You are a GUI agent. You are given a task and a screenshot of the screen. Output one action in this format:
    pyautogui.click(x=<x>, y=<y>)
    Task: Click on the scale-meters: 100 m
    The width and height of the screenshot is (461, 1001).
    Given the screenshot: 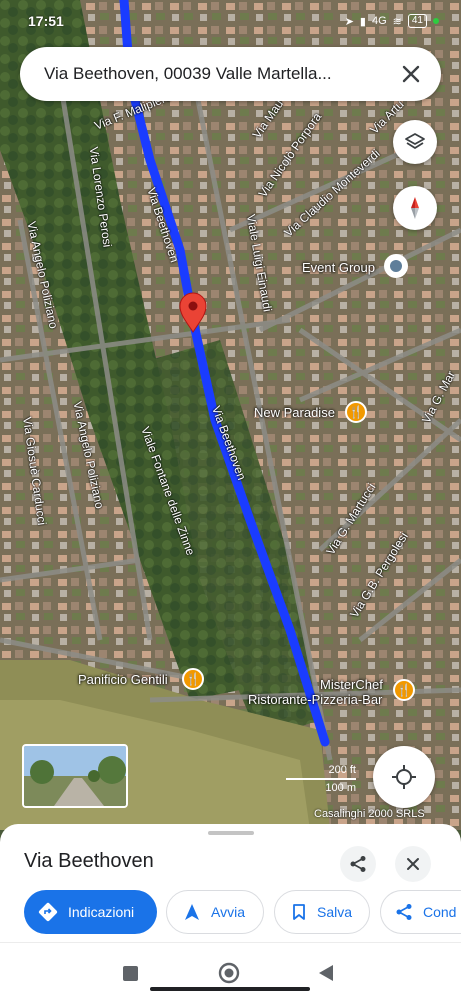 What is the action you would take?
    pyautogui.click(x=340, y=788)
    